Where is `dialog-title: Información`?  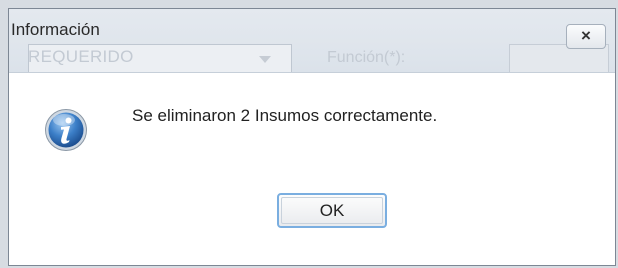 dialog-title: Información is located at coordinates (55, 29).